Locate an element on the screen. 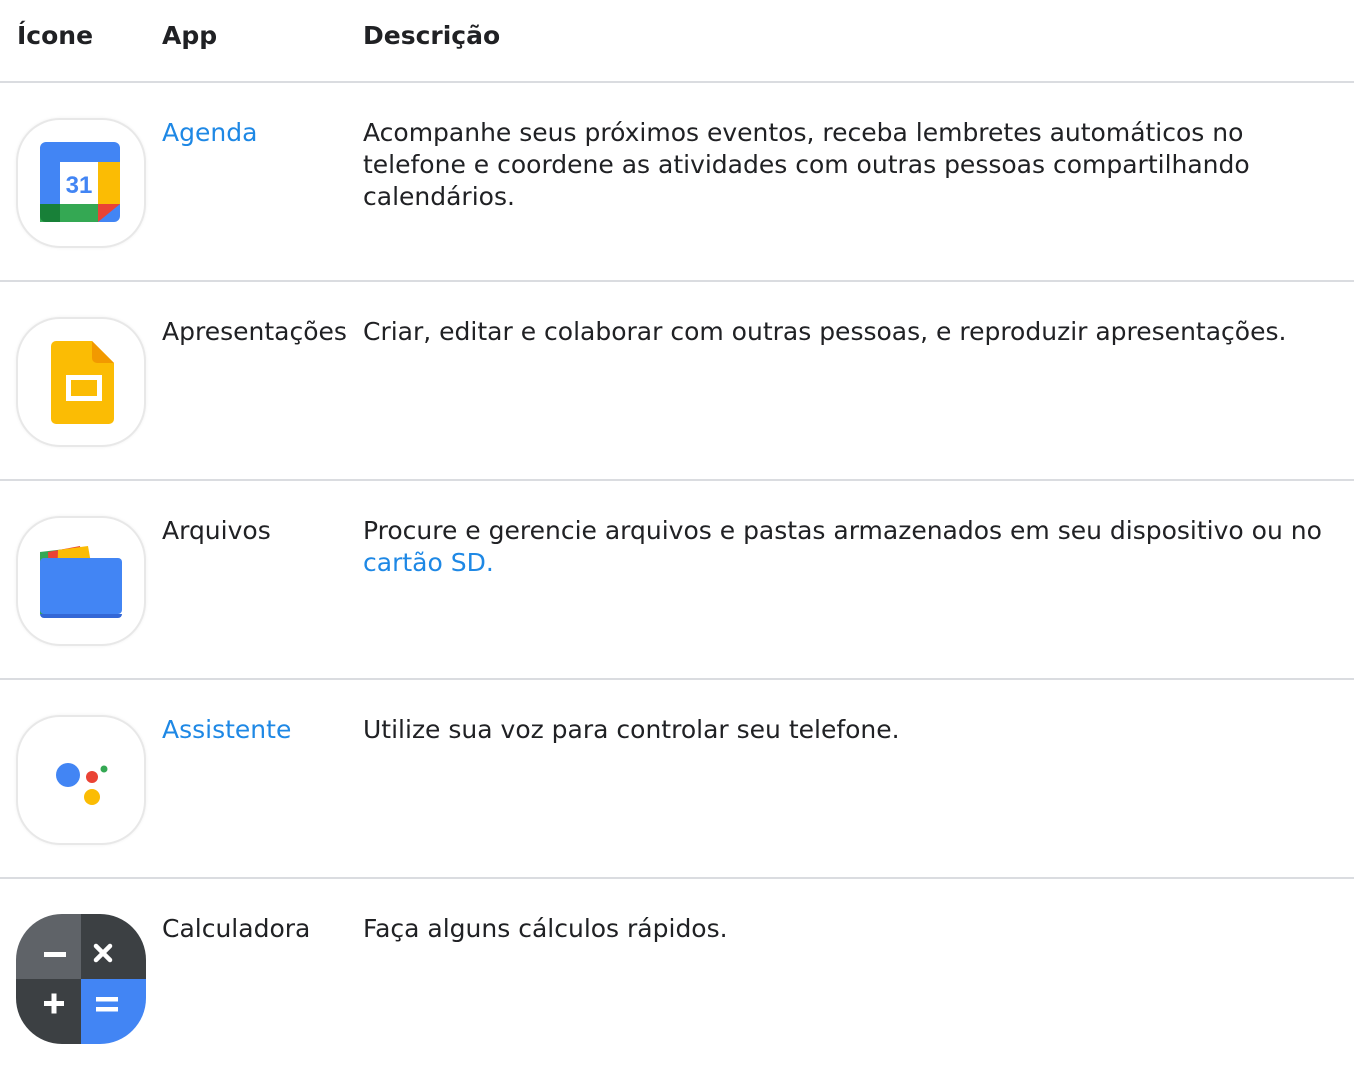 This screenshot has height=1078, width=1354. google-slides-icon is located at coordinates (81, 382).